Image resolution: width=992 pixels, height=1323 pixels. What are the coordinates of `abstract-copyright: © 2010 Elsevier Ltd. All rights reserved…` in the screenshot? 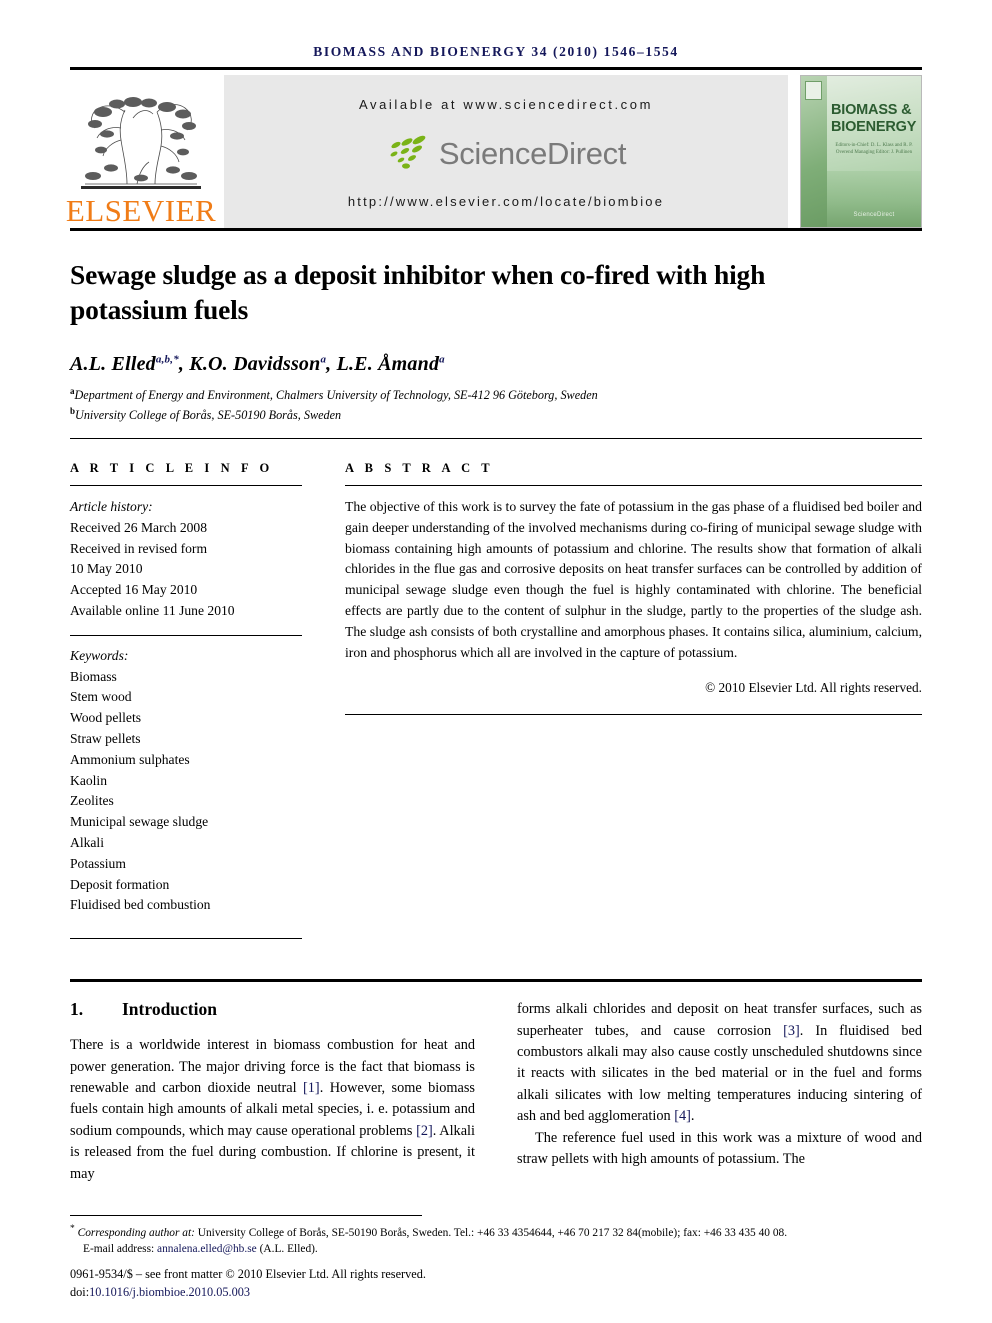 It's located at (813, 687).